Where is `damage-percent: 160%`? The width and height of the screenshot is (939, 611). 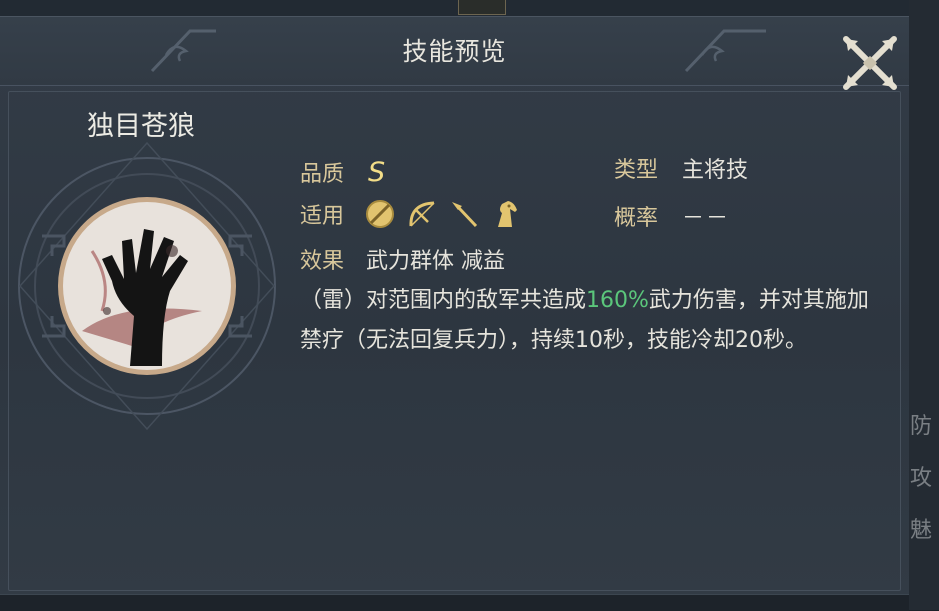 damage-percent: 160% is located at coordinates (617, 300).